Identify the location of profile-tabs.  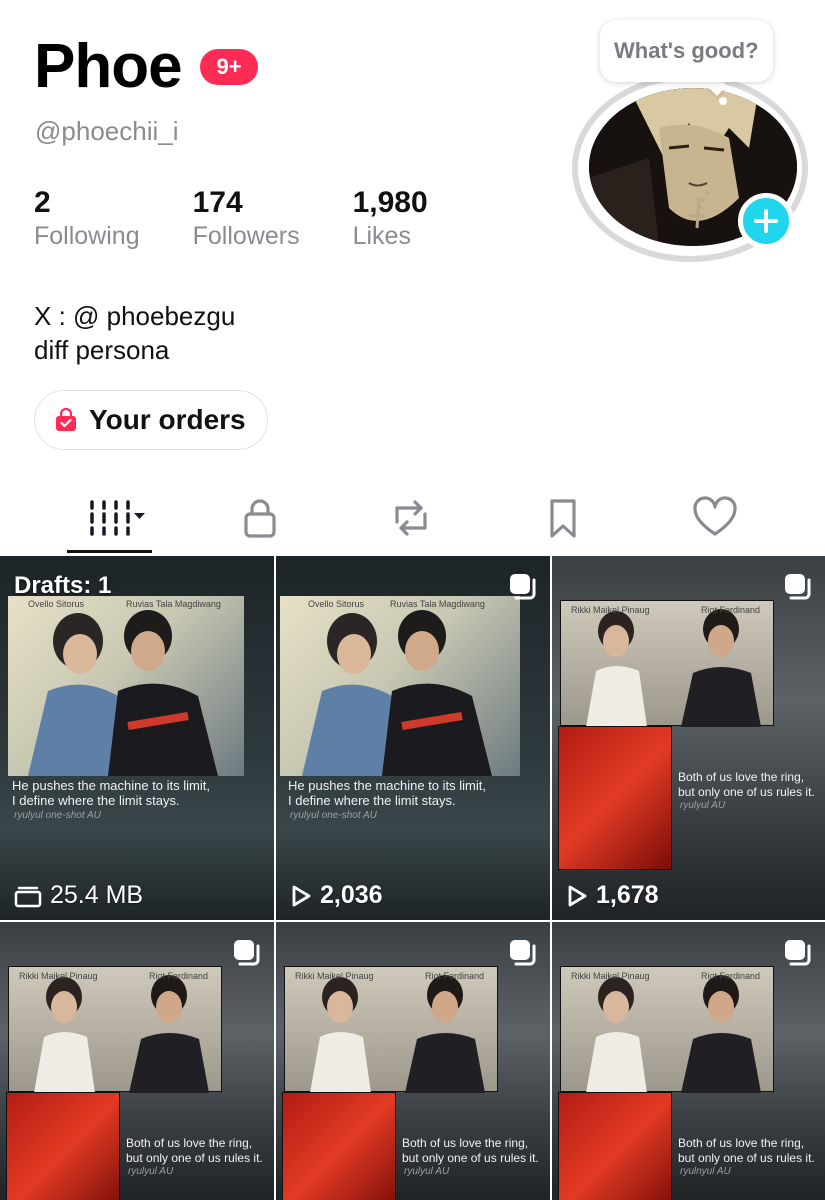
(412, 518).